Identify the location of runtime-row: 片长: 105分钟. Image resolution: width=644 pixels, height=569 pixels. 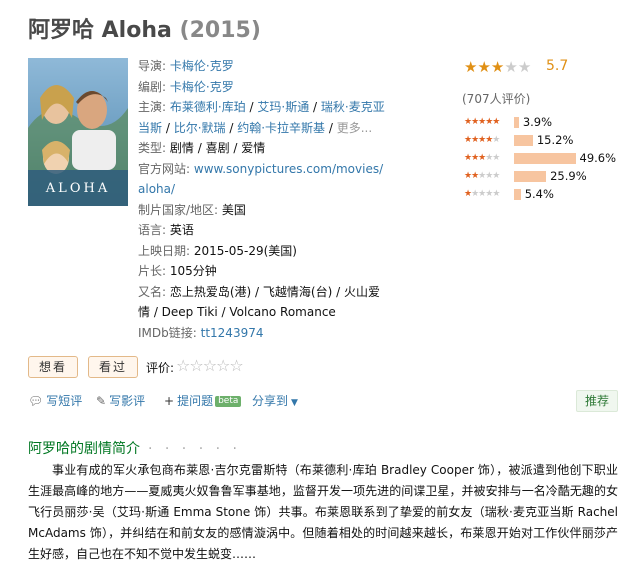
(262, 271).